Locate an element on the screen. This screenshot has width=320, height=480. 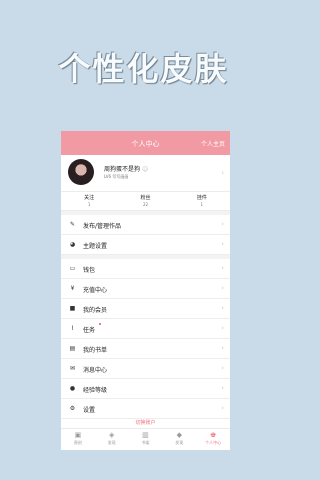
level-icon: ● is located at coordinates (72, 388).